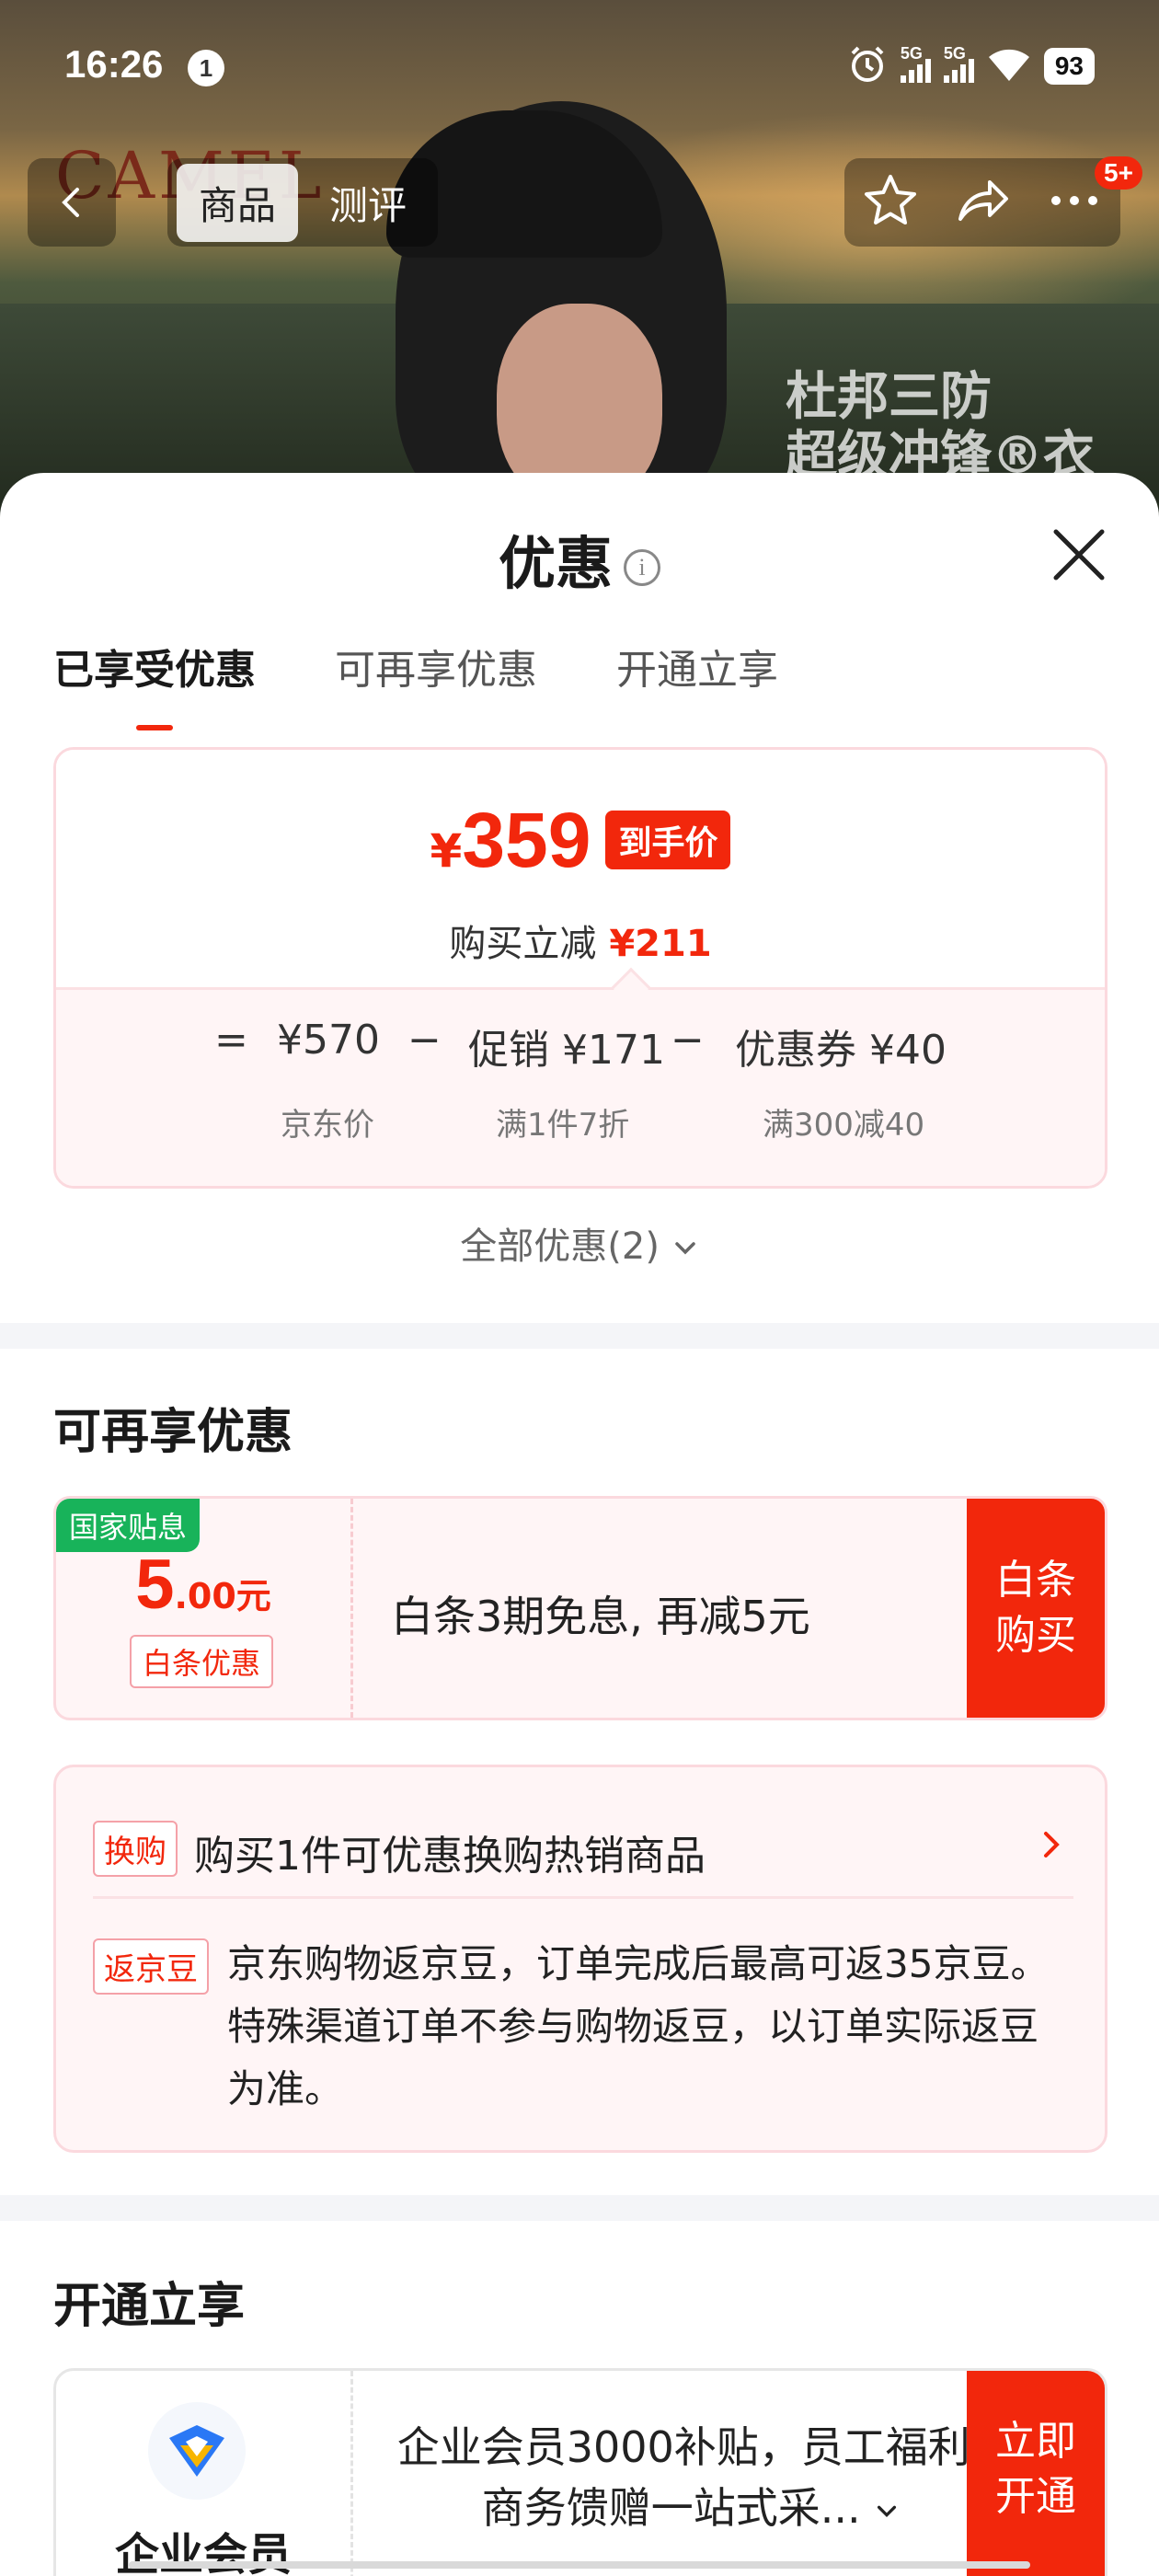 The width and height of the screenshot is (1159, 2576). What do you see at coordinates (867, 66) in the screenshot?
I see `alarm-icon` at bounding box center [867, 66].